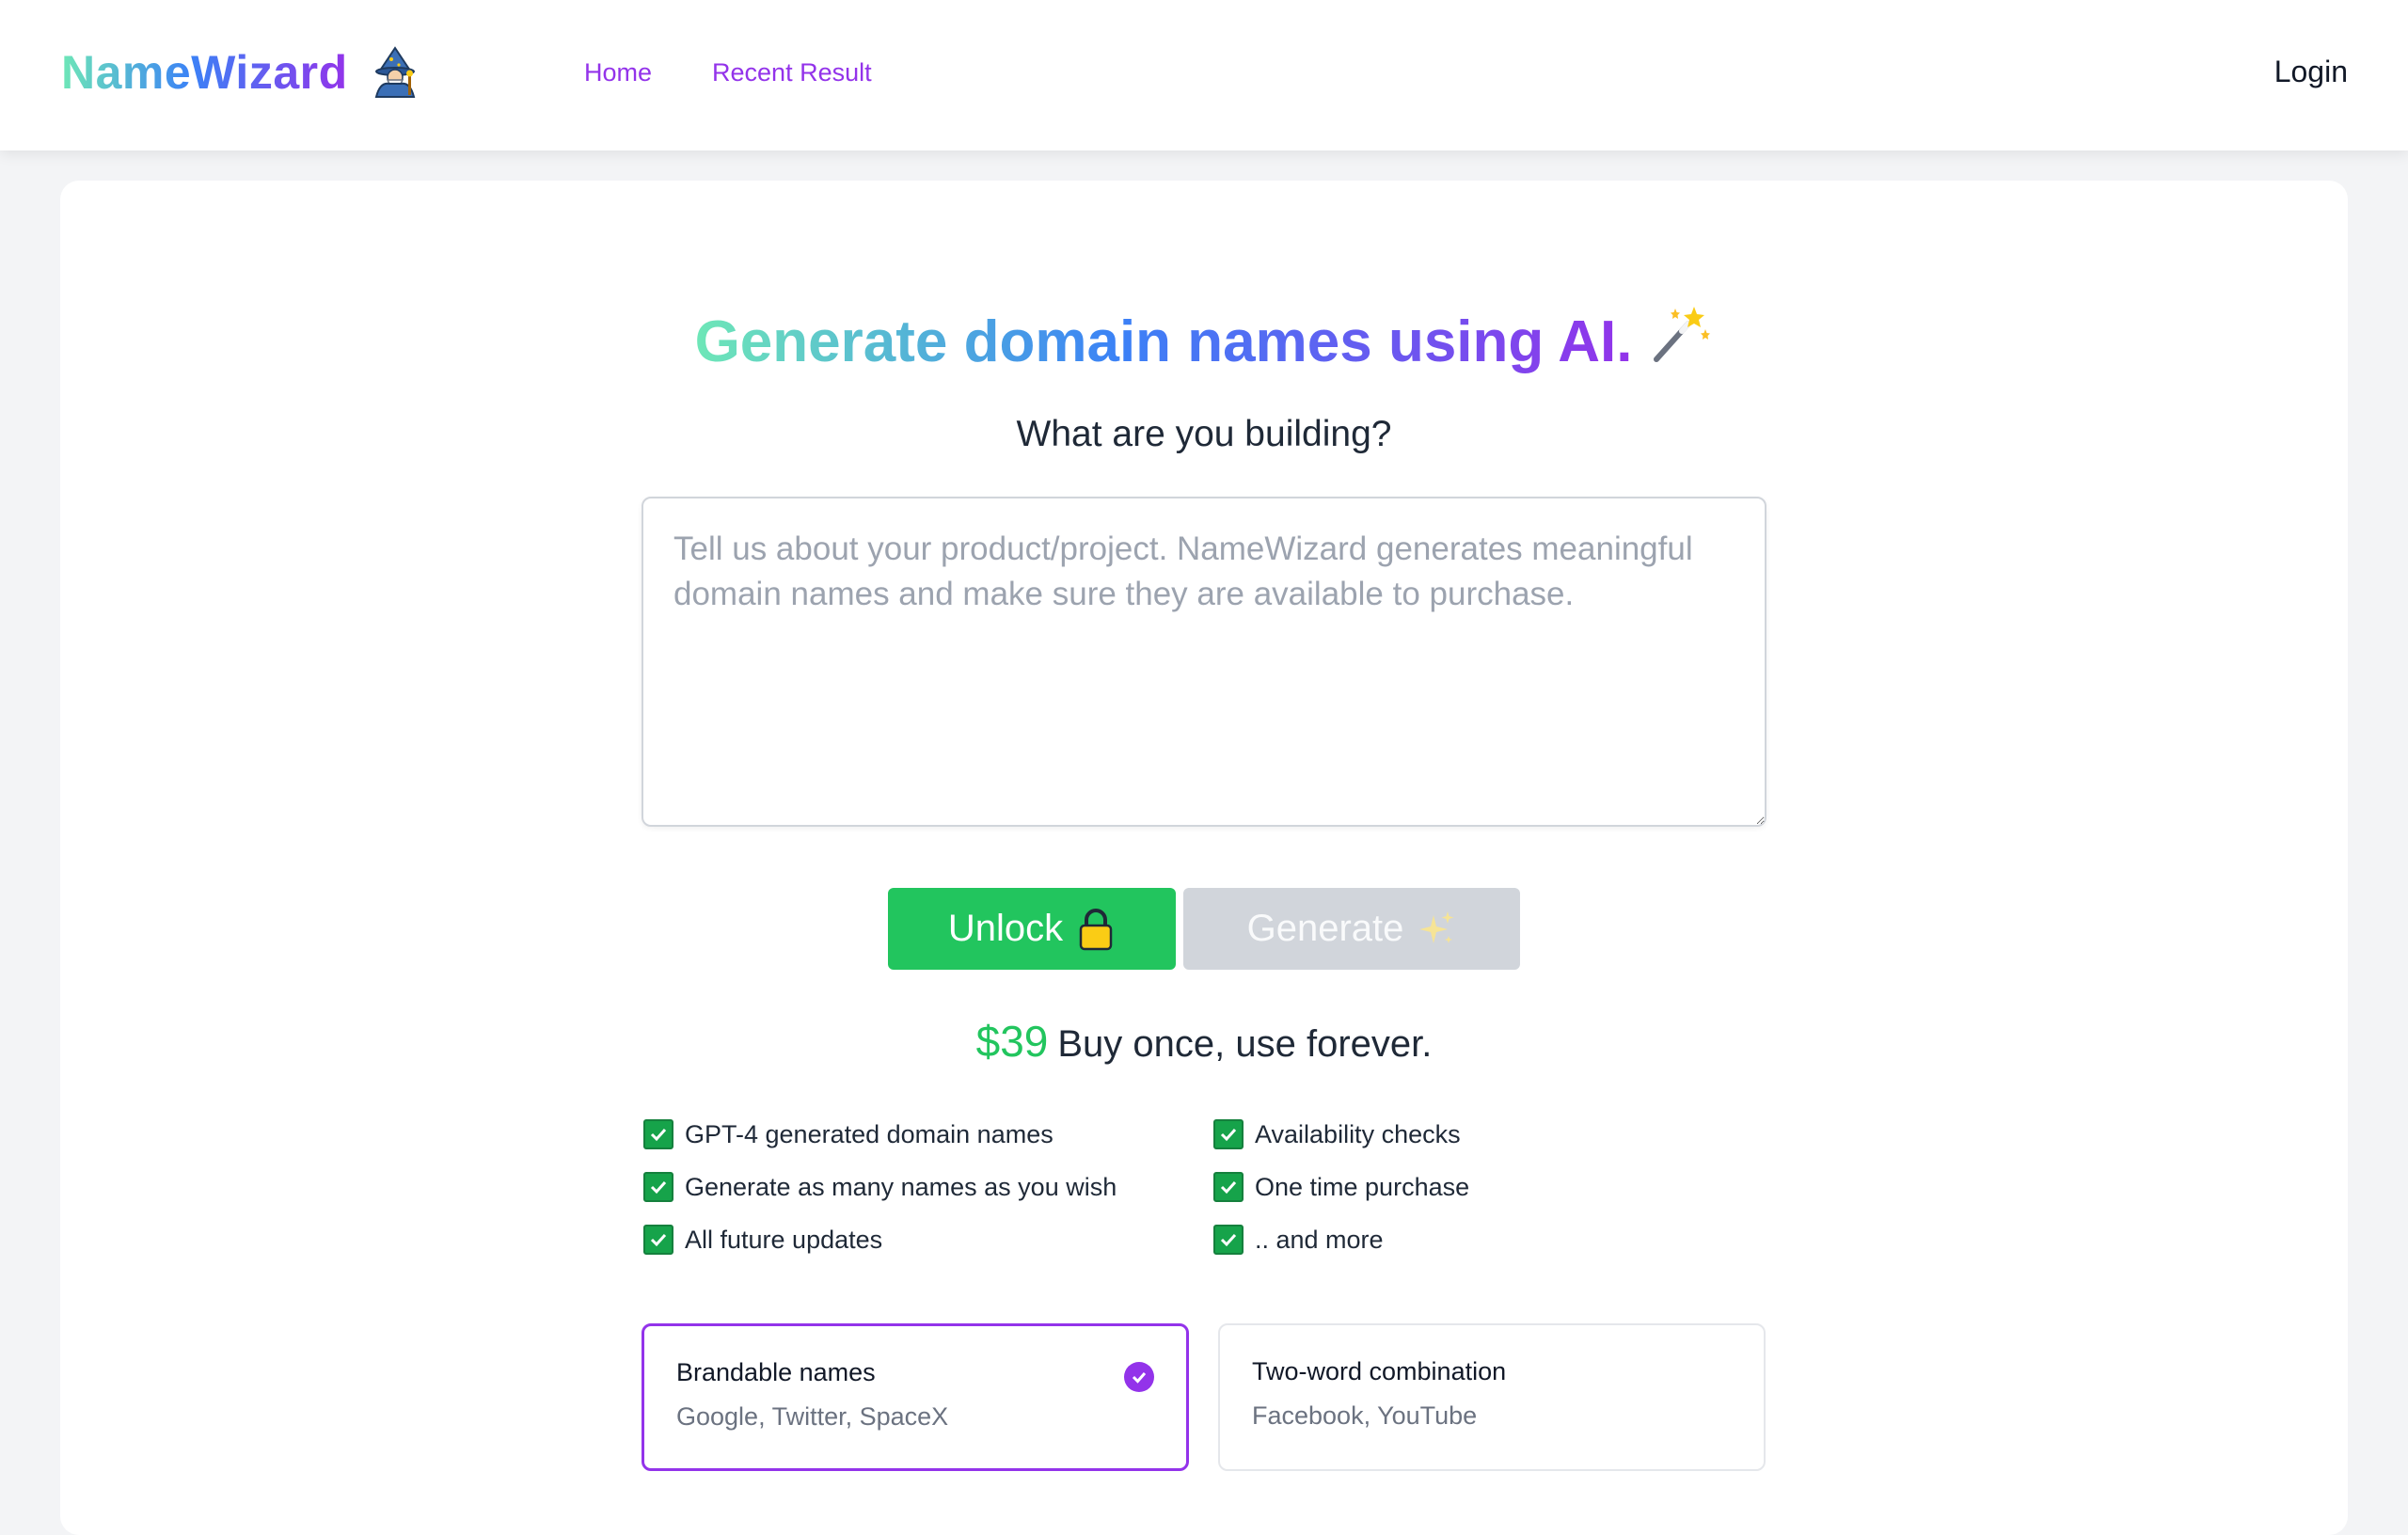  What do you see at coordinates (776, 1372) in the screenshot?
I see `option-title: Brandable names` at bounding box center [776, 1372].